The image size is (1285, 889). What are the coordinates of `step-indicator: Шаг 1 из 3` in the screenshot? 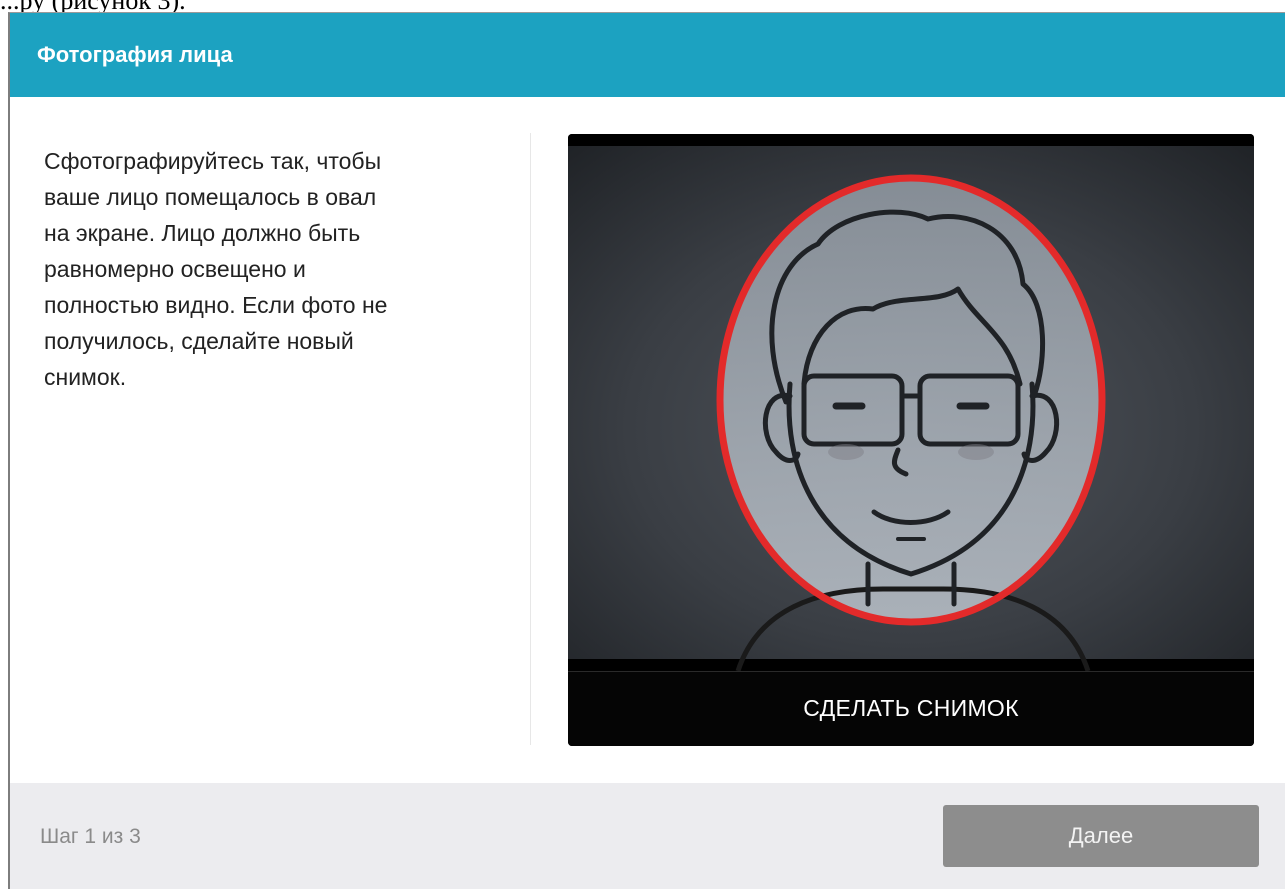 It's located at (90, 836).